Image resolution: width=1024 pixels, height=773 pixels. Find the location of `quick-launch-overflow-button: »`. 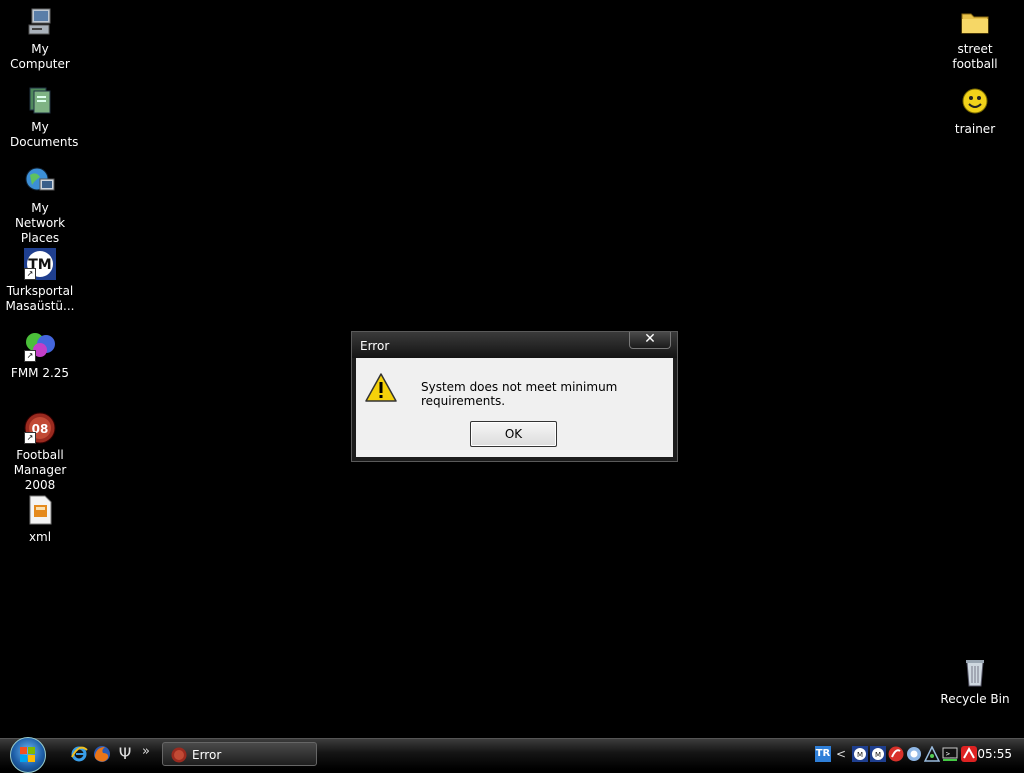

quick-launch-overflow-button: » is located at coordinates (148, 754).